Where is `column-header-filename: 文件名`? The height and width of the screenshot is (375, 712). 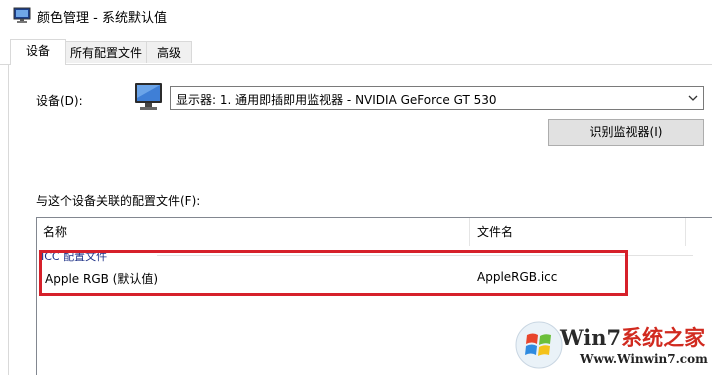
column-header-filename: 文件名 is located at coordinates (495, 232).